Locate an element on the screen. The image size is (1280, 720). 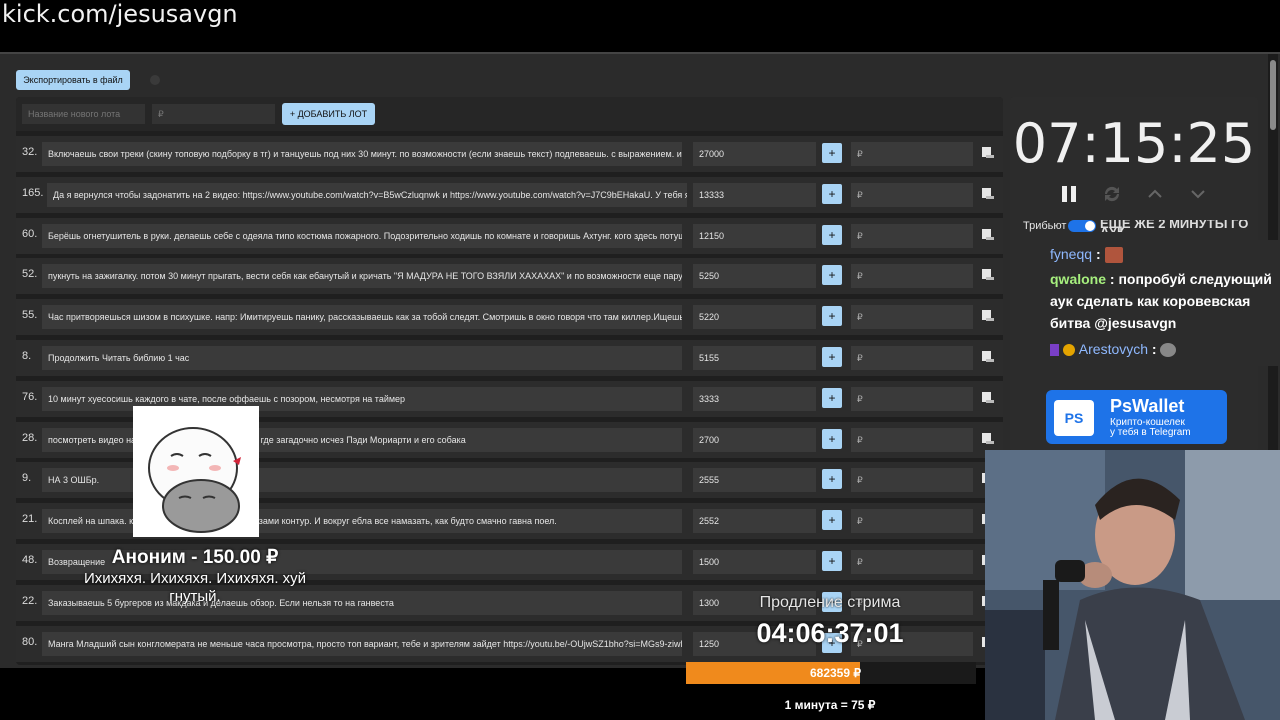
chat-overlay-header: ЕЩЁ ЖЕ 2 МИНУТЫ ГО АУК is located at coordinates (1174, 226).